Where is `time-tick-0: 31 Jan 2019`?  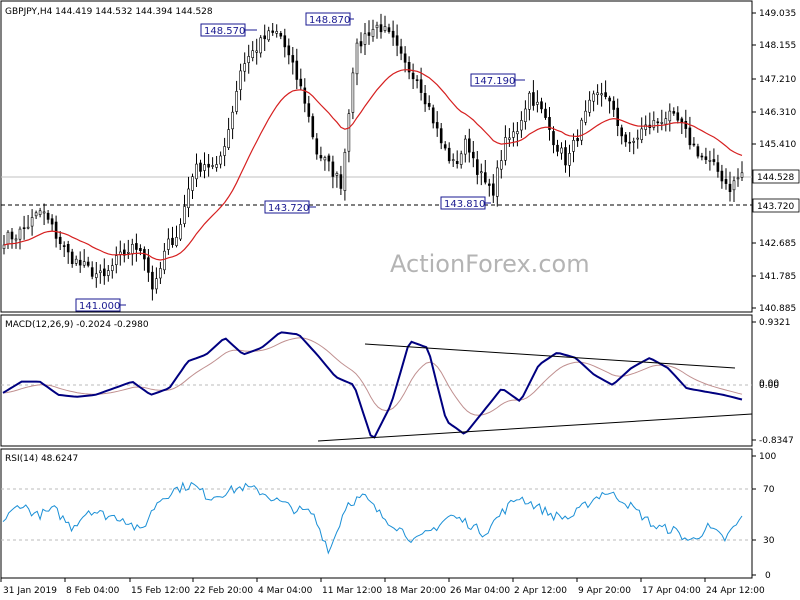 time-tick-0: 31 Jan 2019 is located at coordinates (30, 591).